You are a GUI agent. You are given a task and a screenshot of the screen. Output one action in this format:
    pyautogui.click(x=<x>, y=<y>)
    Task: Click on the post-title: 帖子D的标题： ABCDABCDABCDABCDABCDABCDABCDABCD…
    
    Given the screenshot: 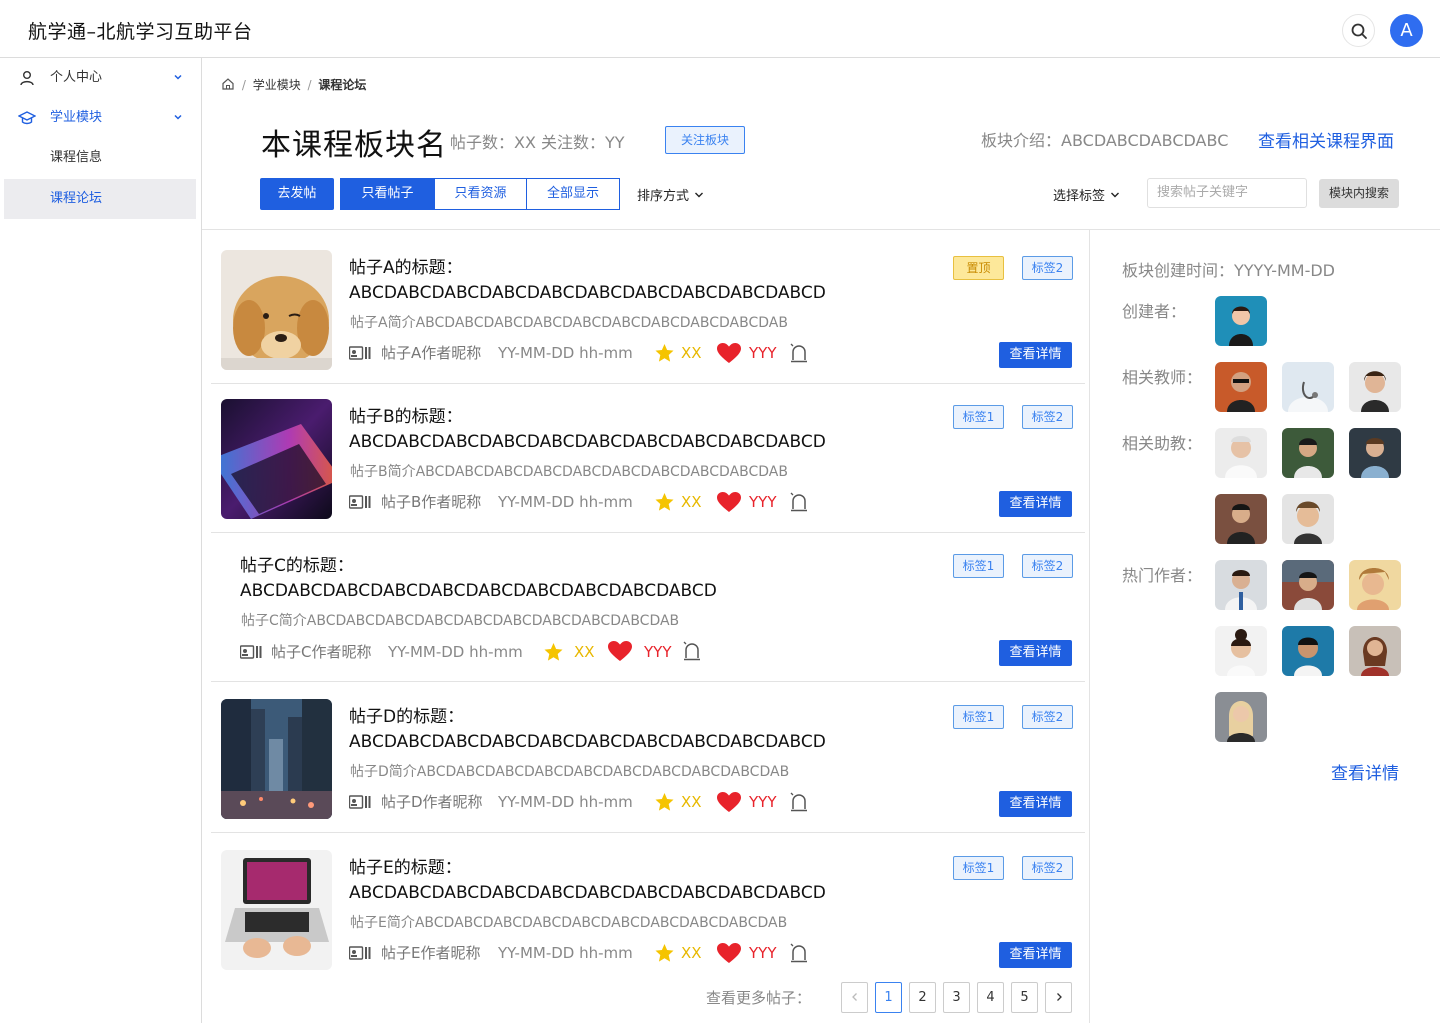 What is the action you would take?
    pyautogui.click(x=587, y=730)
    